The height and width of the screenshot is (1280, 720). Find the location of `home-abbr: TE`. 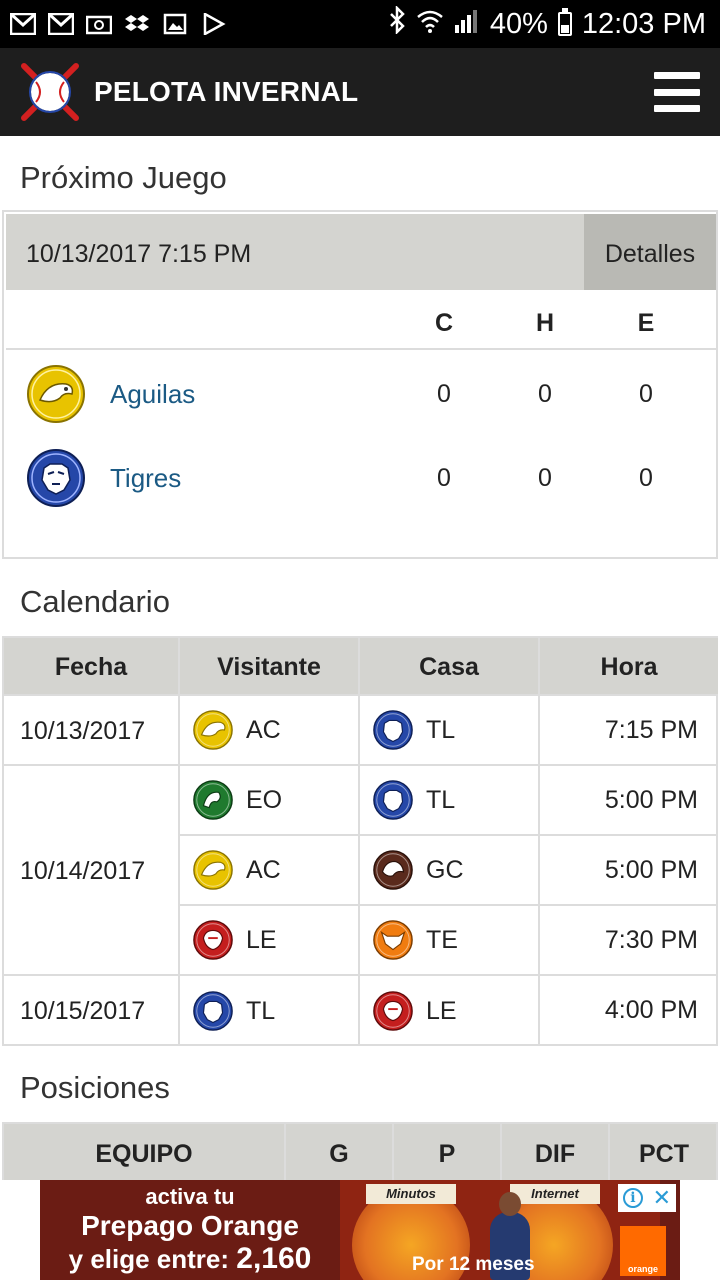

home-abbr: TE is located at coordinates (442, 939).